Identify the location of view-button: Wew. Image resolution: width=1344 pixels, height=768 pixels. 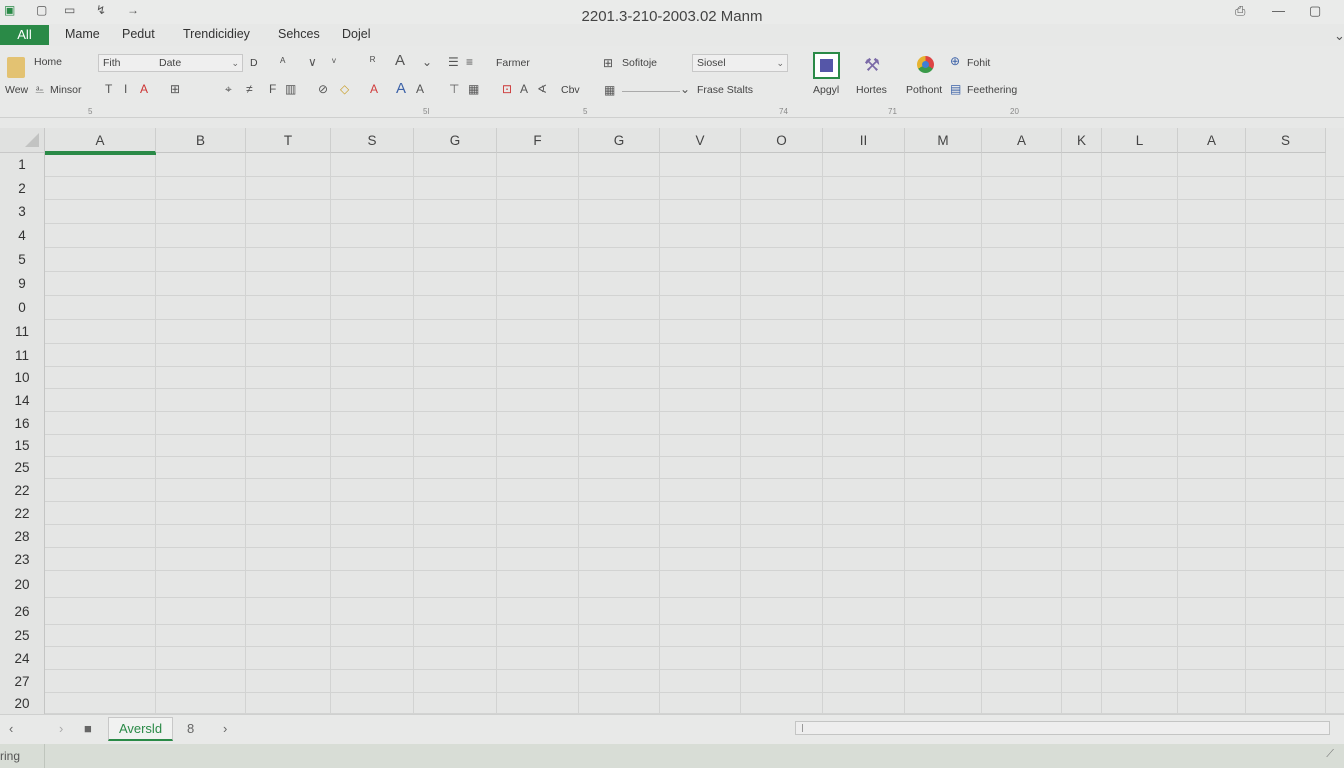
(16, 90).